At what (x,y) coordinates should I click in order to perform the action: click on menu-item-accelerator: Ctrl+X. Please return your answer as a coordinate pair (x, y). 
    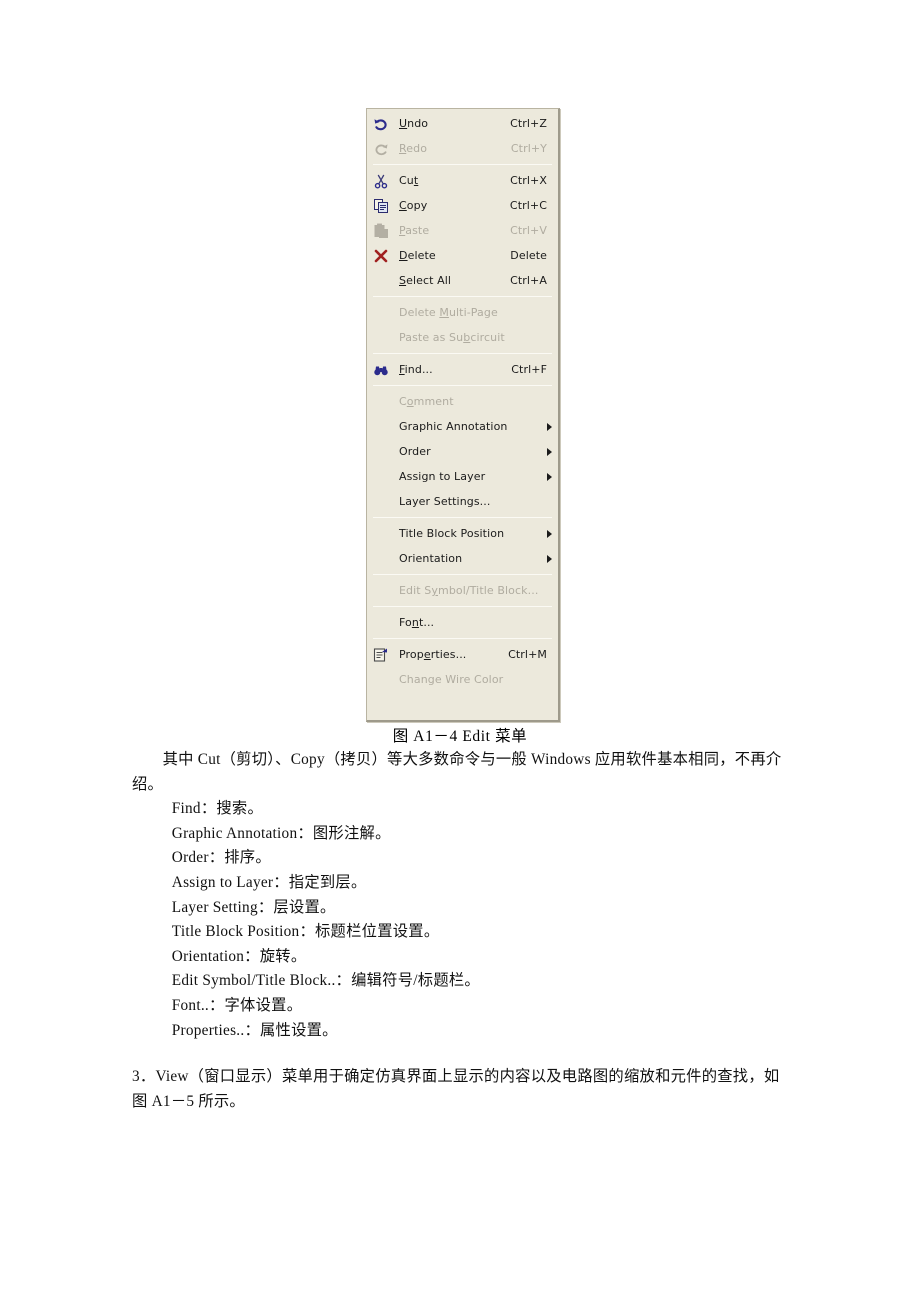
    Looking at the image, I should click on (528, 180).